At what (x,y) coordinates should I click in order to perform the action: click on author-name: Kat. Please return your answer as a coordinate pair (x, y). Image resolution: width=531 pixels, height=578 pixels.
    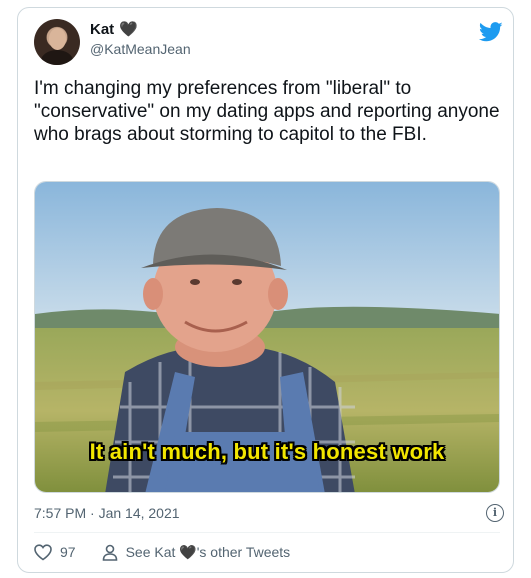
    Looking at the image, I should click on (102, 29).